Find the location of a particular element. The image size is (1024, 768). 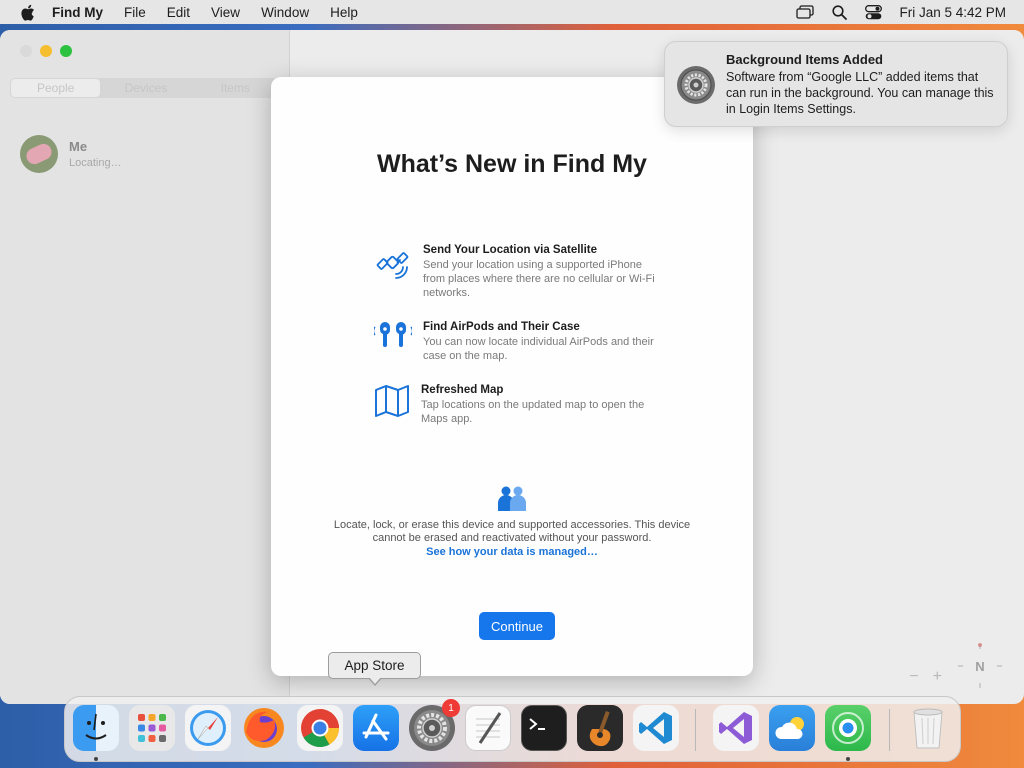

feature-title: Send Your Location via Satellite is located at coordinates (510, 250).